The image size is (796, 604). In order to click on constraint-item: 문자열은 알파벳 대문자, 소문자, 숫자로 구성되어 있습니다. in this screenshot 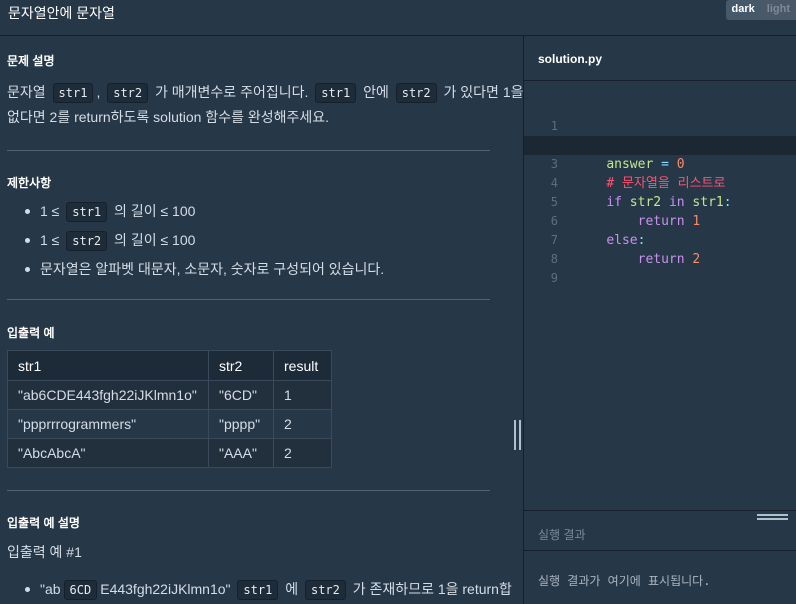, I will do `click(203, 272)`.